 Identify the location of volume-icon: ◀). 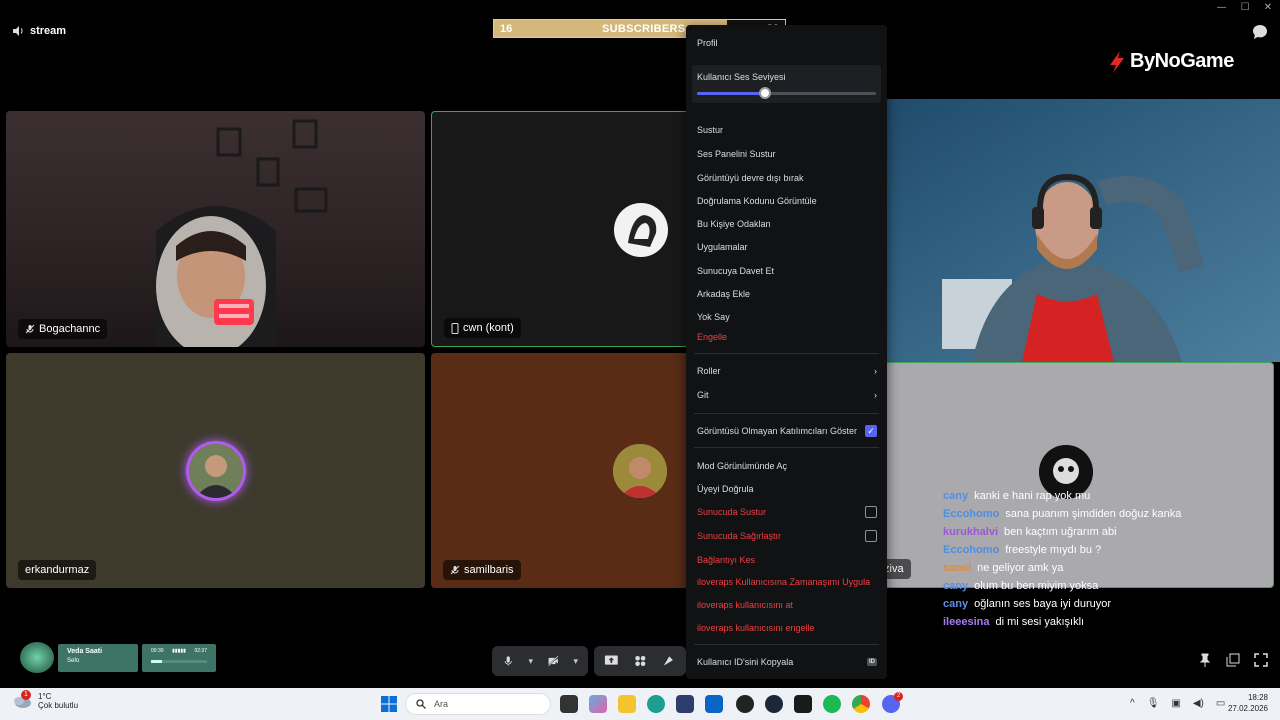
(1198, 703).